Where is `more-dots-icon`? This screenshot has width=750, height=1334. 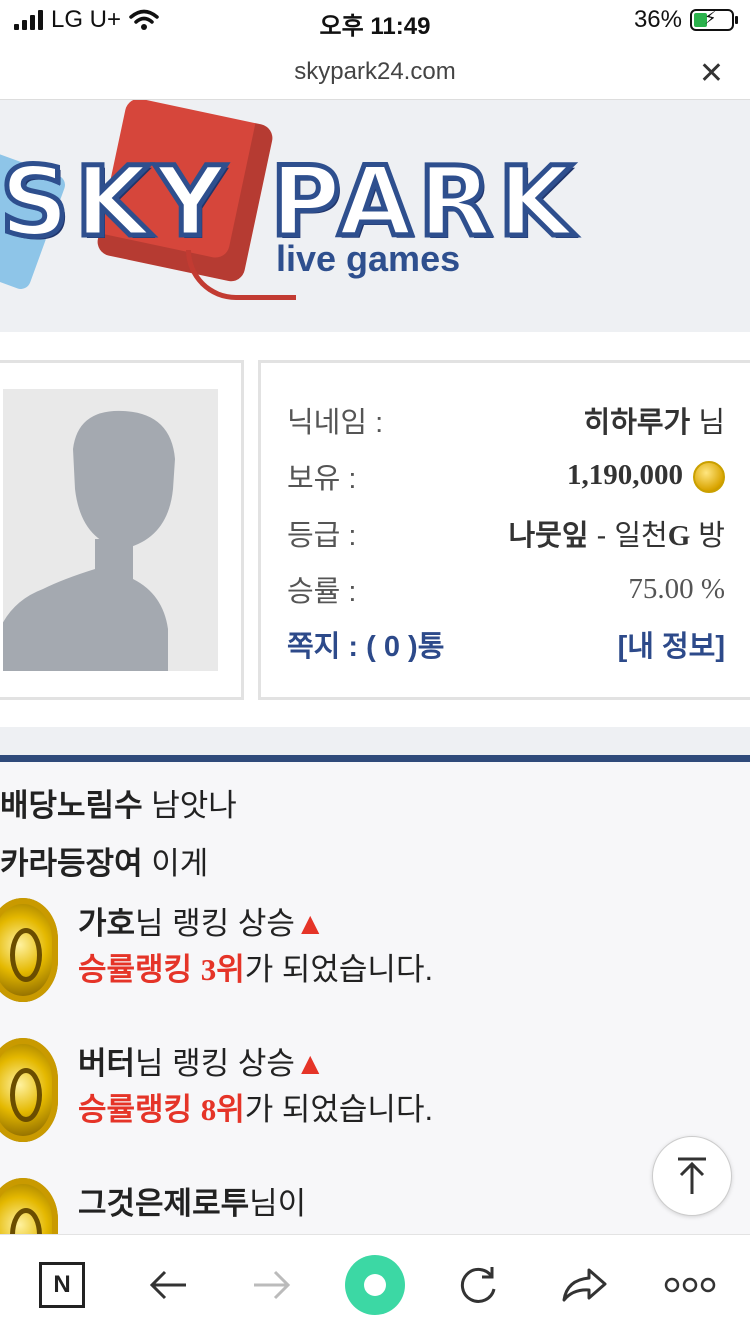
more-dots-icon is located at coordinates (690, 1285).